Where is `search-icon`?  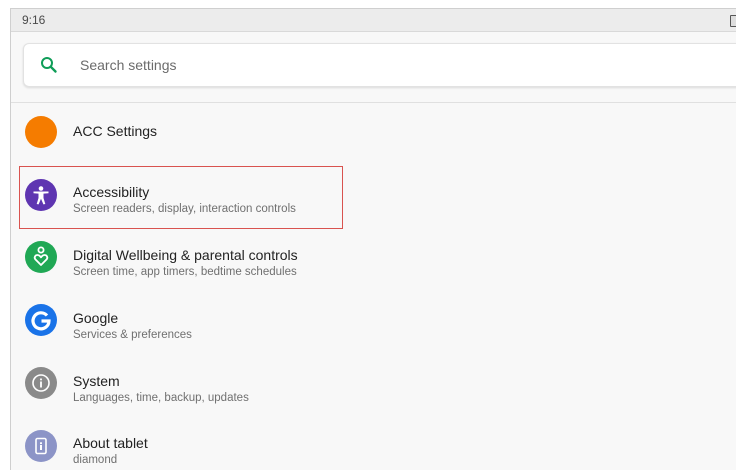
search-icon is located at coordinates (49, 65).